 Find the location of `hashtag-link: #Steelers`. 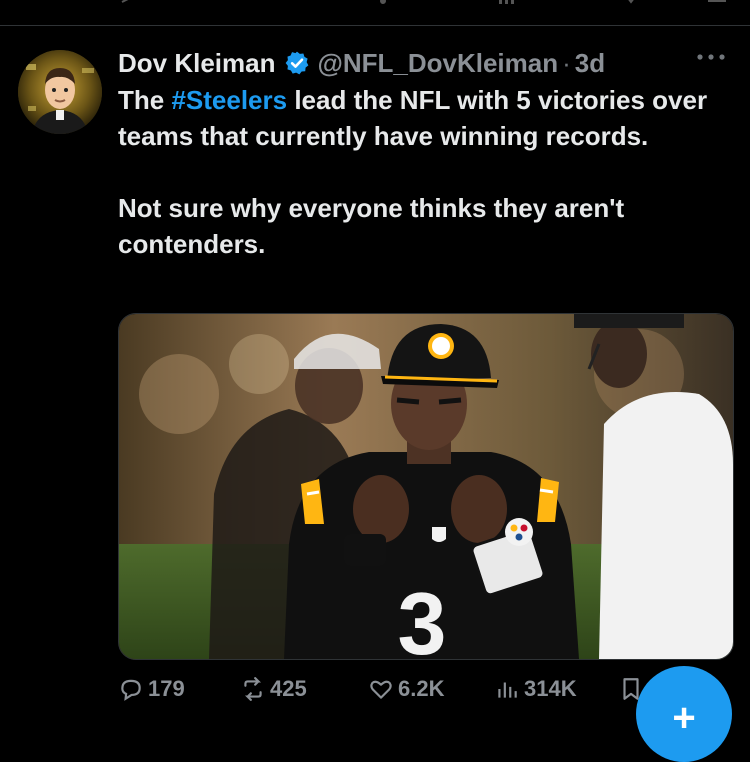

hashtag-link: #Steelers is located at coordinates (229, 100).